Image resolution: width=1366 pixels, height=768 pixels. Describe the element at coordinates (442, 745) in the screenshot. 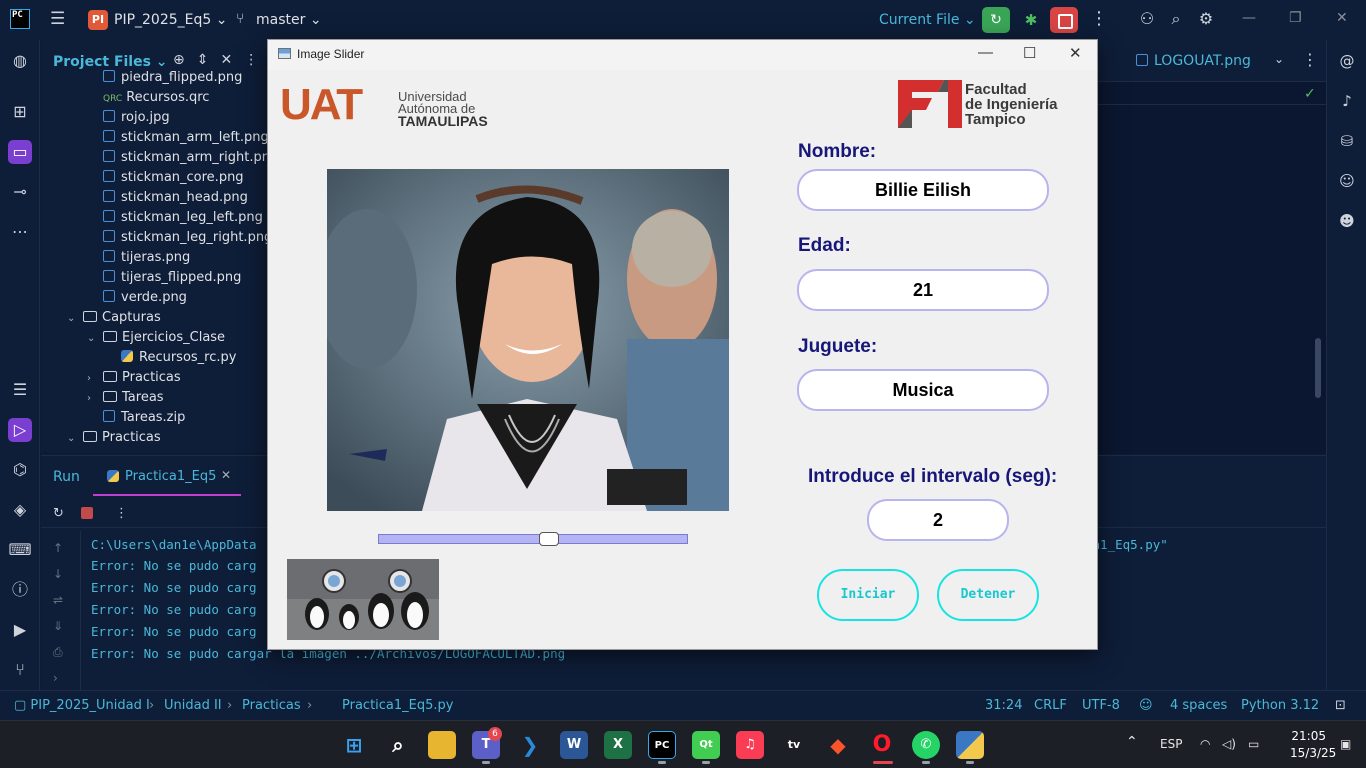

I see `file-explorer-icon` at that location.